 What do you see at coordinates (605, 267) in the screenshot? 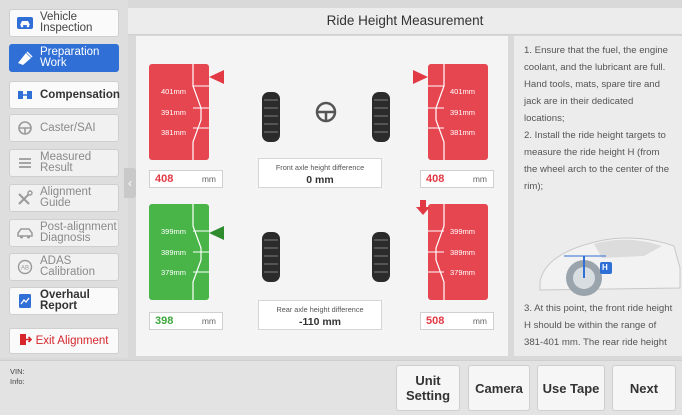
I see `ride-height-marker: H` at bounding box center [605, 267].